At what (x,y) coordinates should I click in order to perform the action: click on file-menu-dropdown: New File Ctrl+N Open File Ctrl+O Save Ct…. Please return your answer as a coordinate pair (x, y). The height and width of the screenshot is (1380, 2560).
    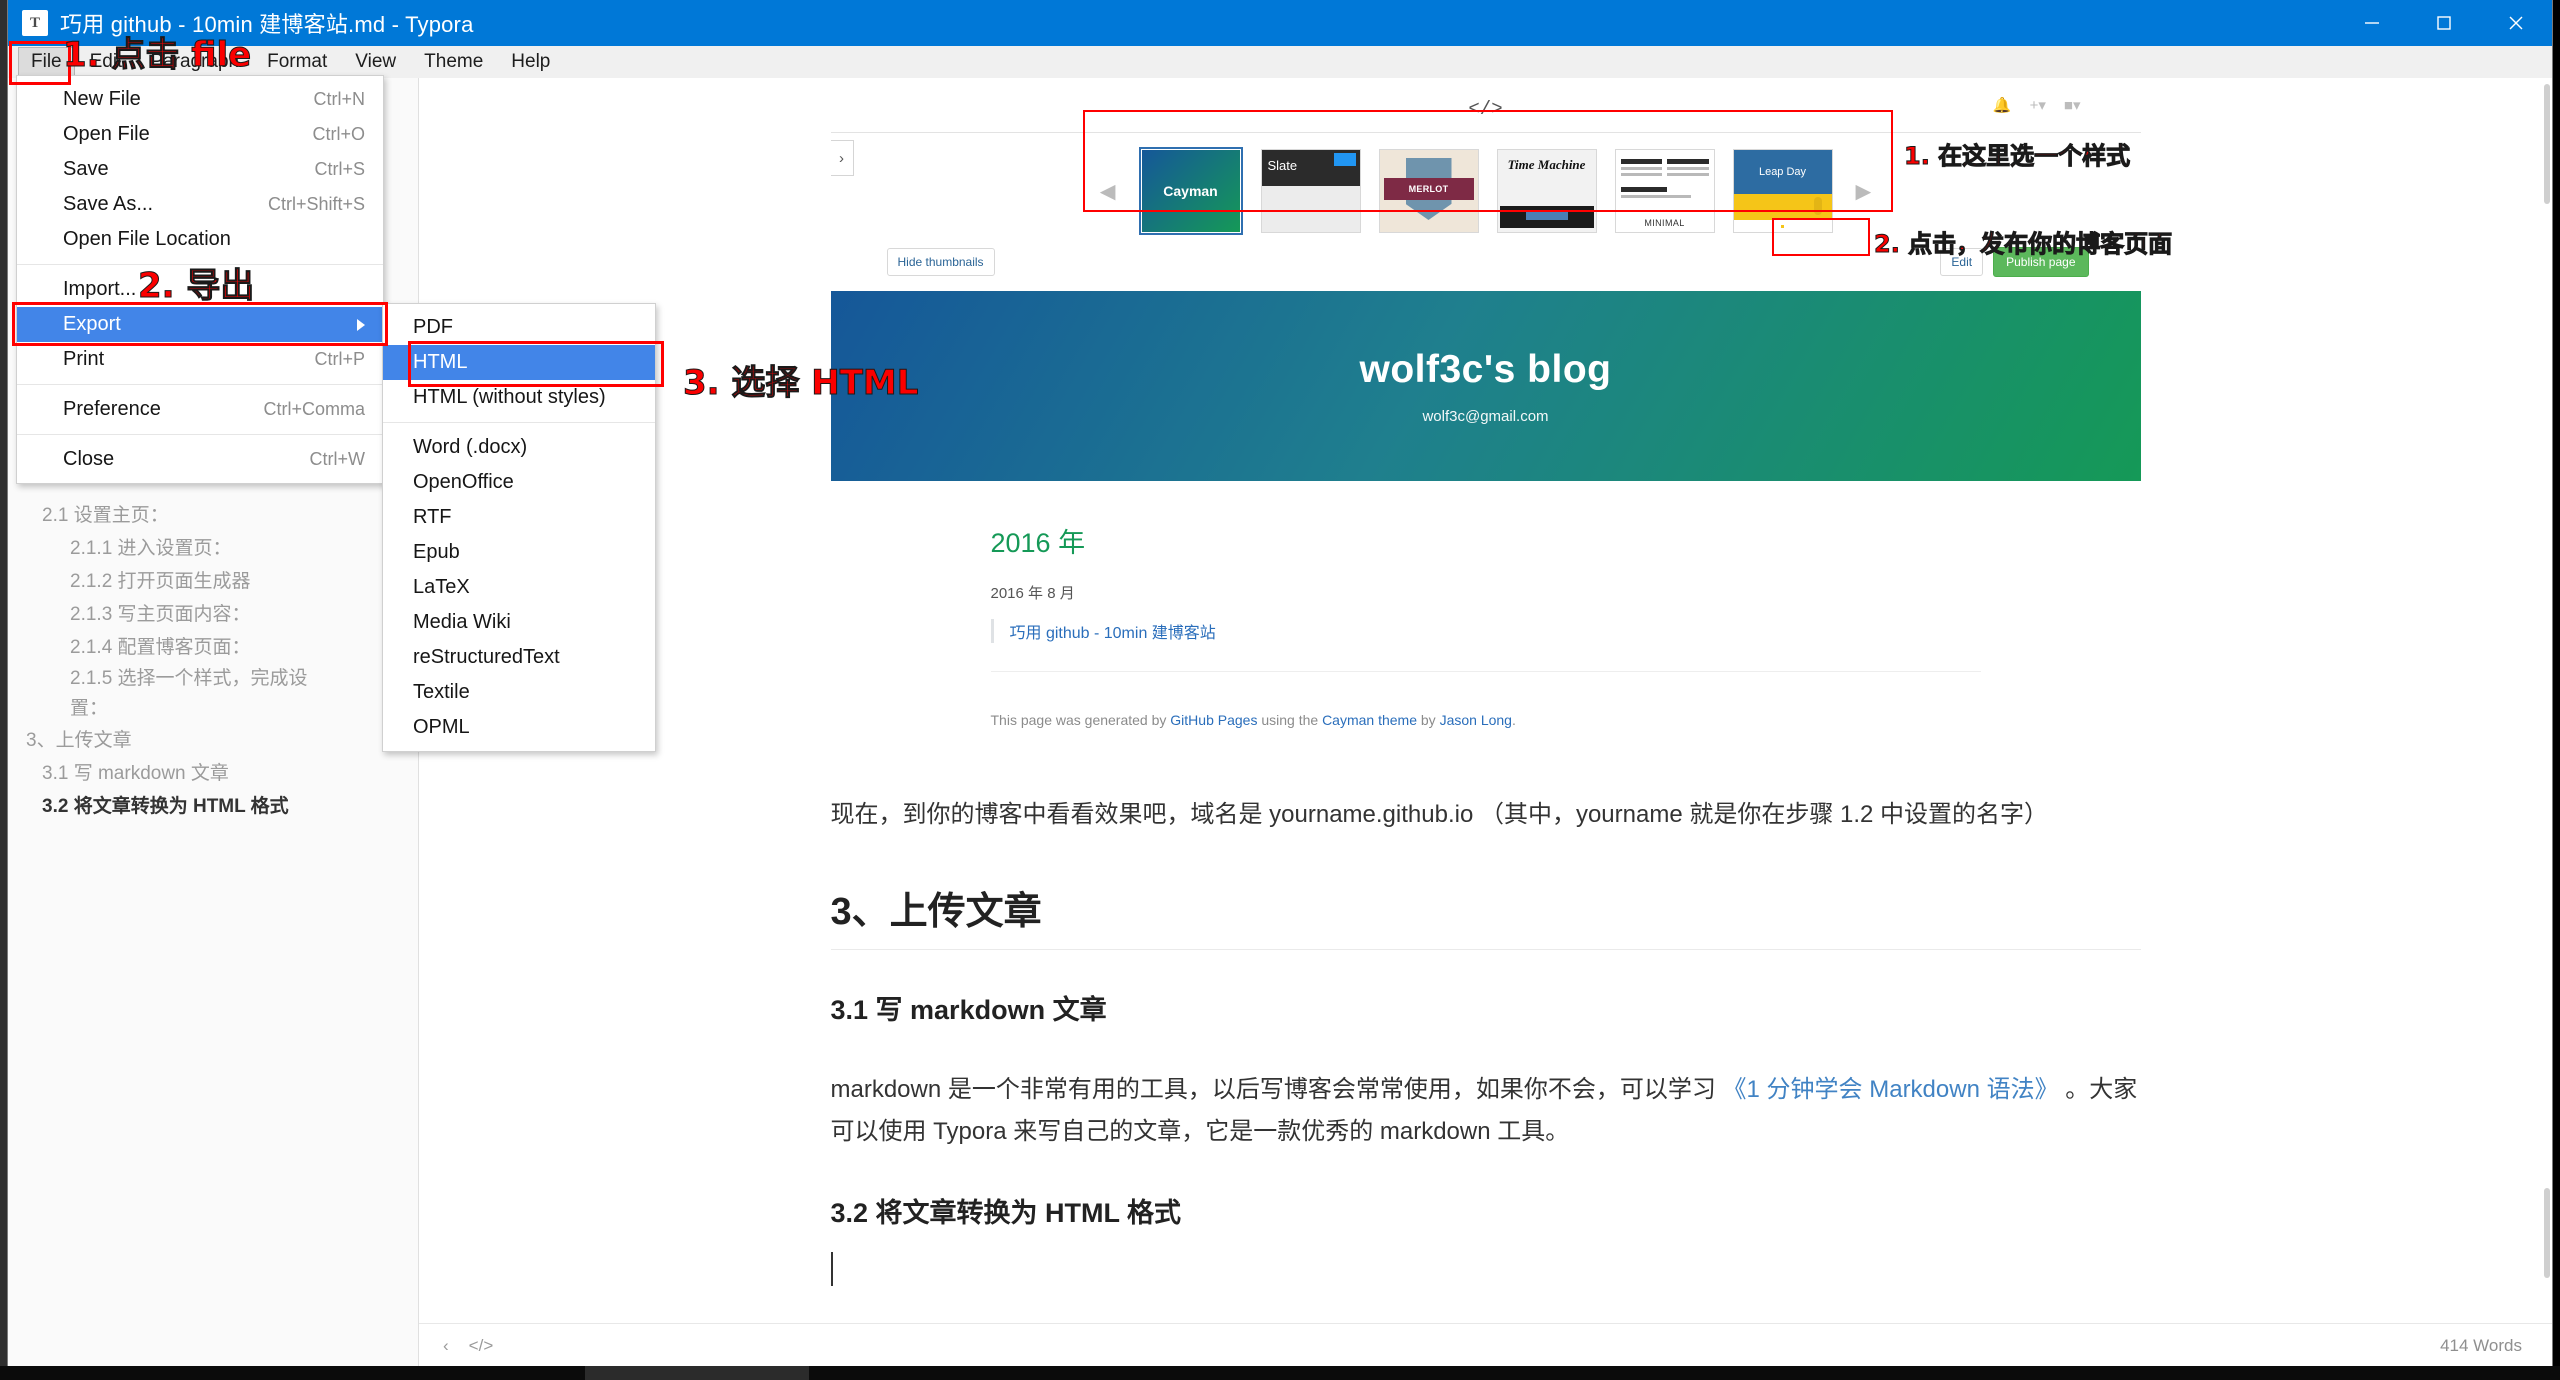
    Looking at the image, I should click on (200, 279).